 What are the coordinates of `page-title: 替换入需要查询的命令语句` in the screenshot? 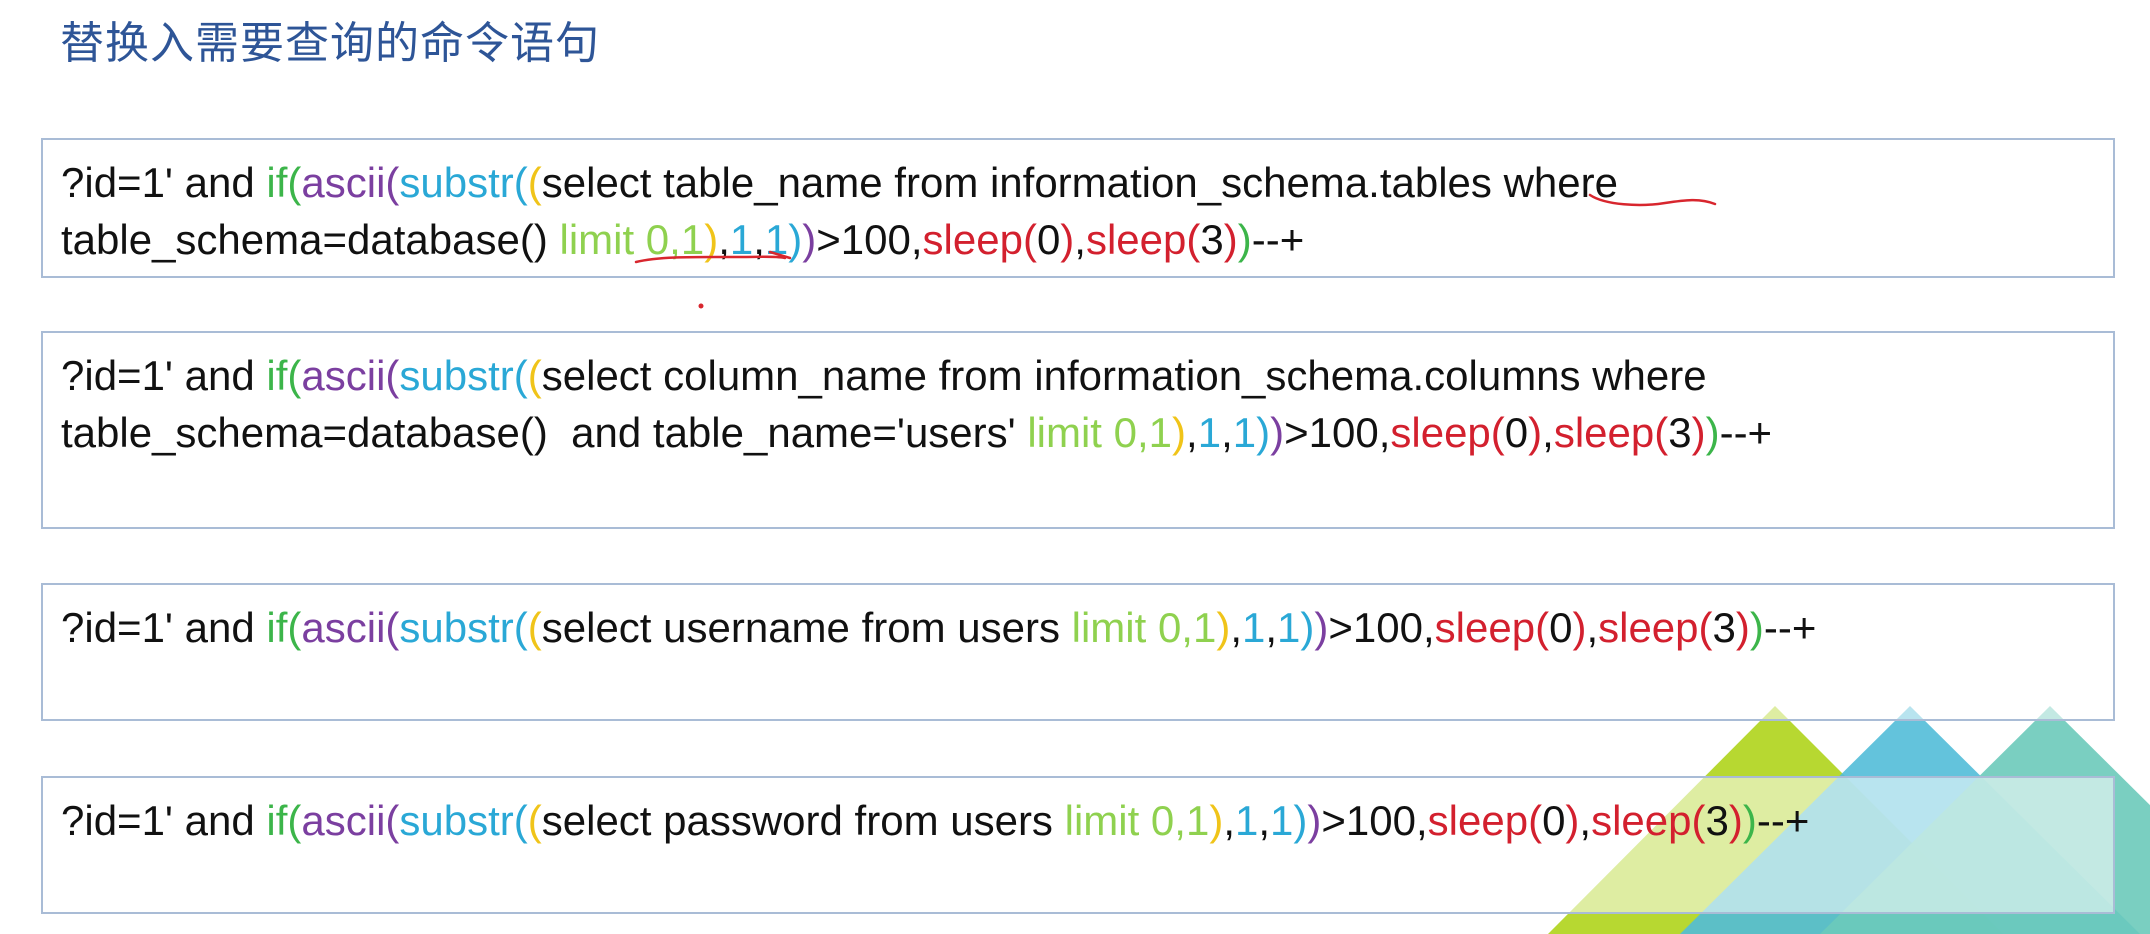 It's located at (330, 43).